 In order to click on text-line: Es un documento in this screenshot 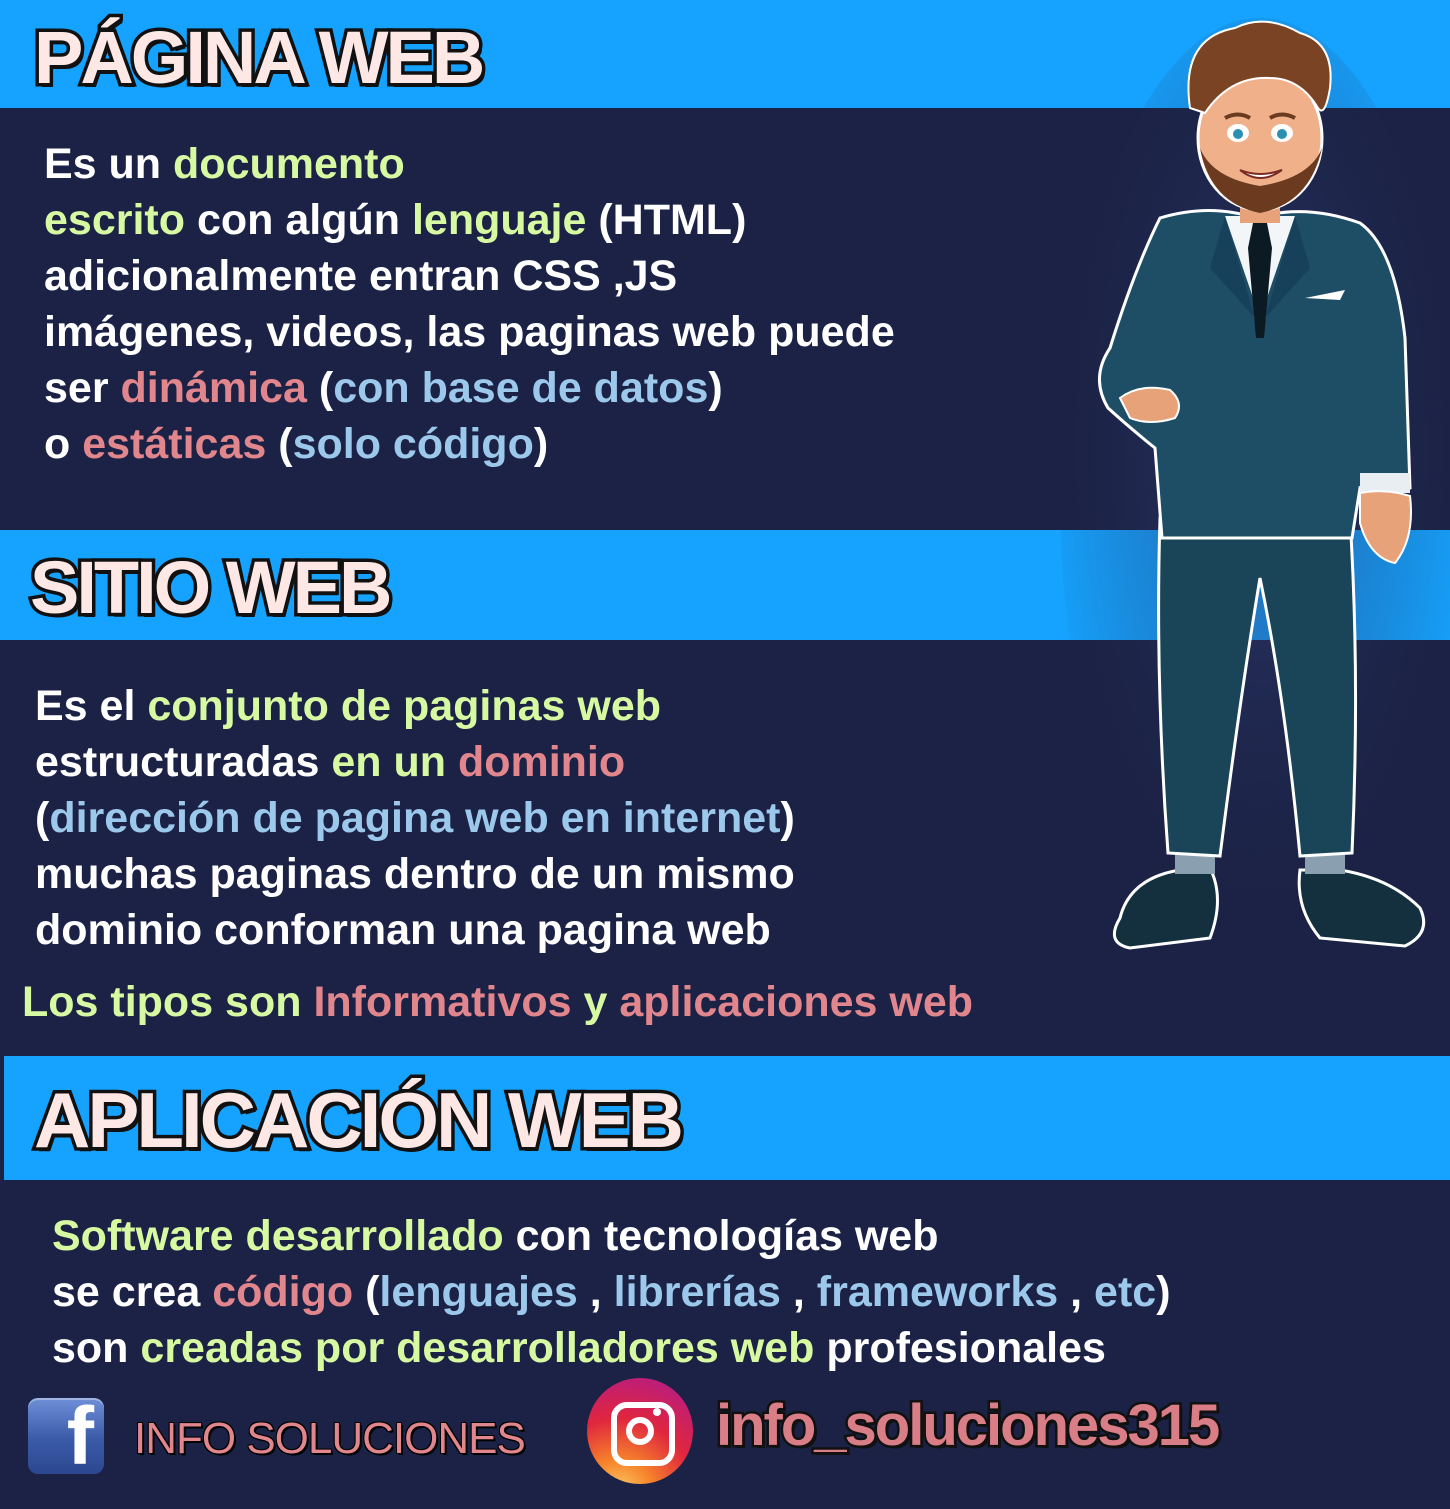, I will do `click(469, 164)`.